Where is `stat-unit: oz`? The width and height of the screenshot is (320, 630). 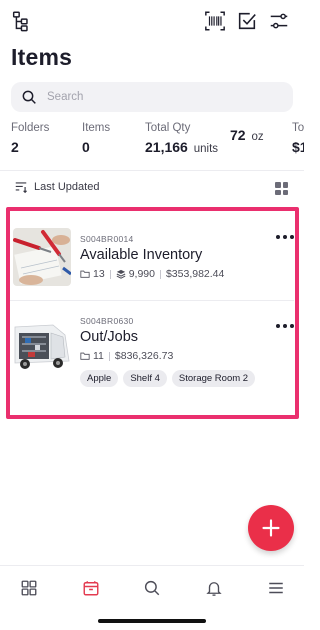
stat-unit: oz is located at coordinates (257, 137).